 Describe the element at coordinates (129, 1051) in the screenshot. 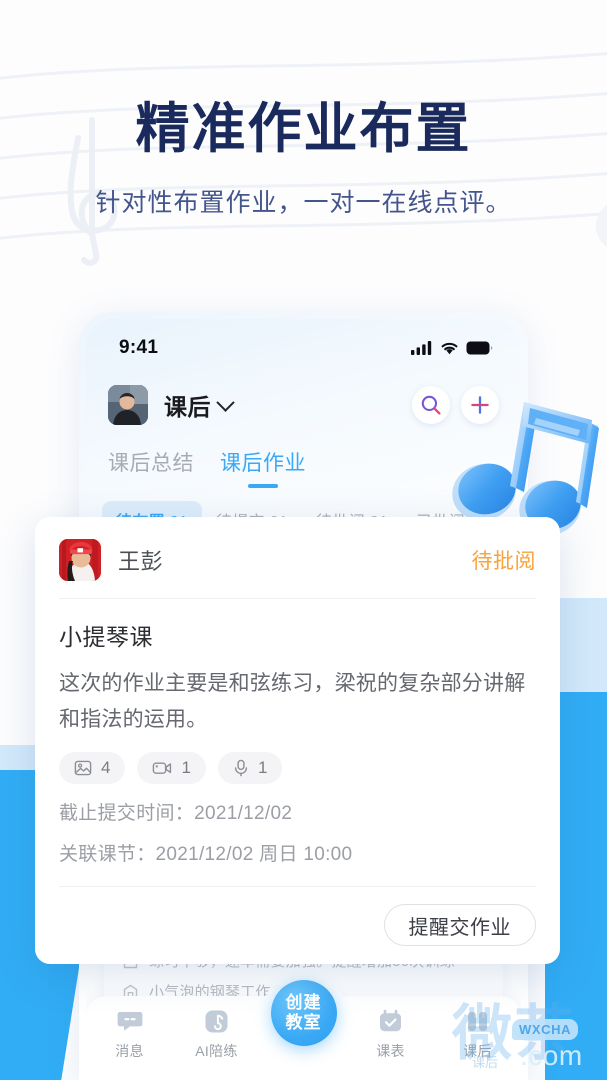

I see `nav-label: 消息` at that location.